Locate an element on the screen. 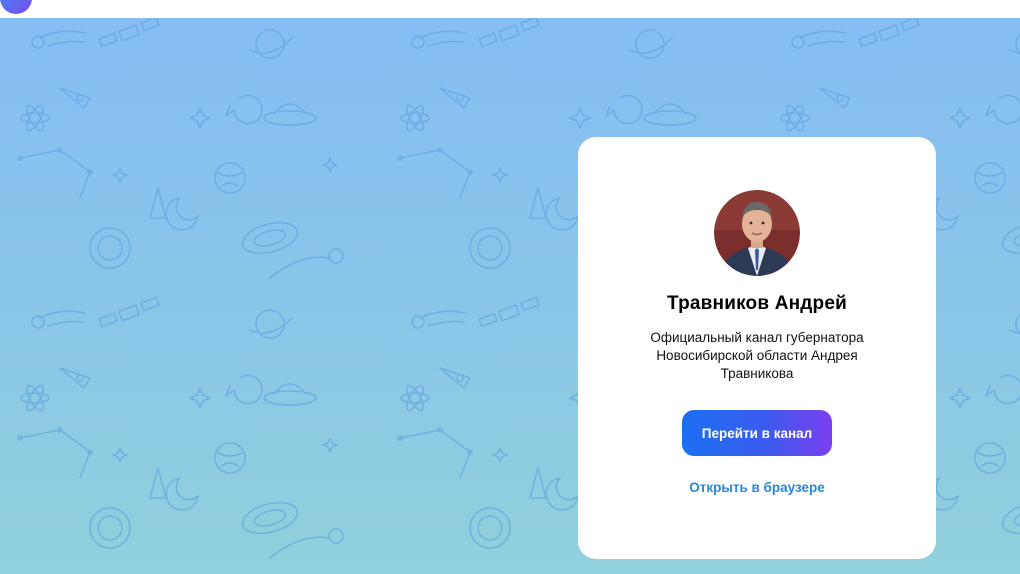  open-in-browser-link: Открыть в браузере is located at coordinates (757, 487).